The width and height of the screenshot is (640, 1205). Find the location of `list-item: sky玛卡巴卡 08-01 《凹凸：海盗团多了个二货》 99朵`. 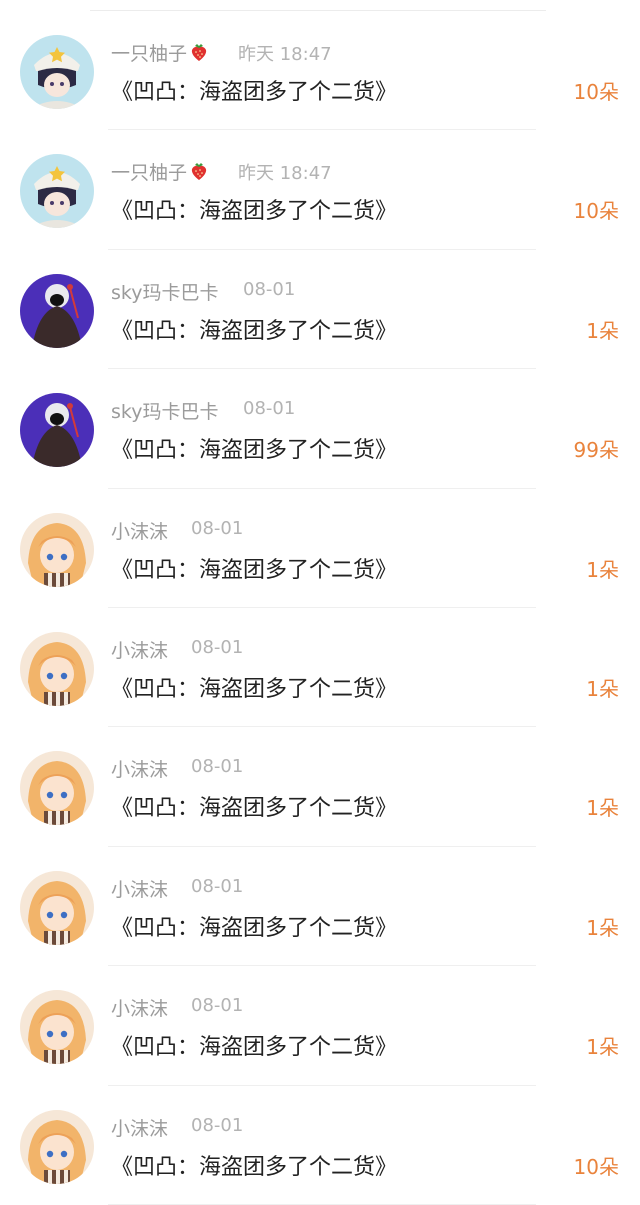

list-item: sky玛卡巴卡 08-01 《凹凸：海盗团多了个二货》 99朵 is located at coordinates (320, 429).